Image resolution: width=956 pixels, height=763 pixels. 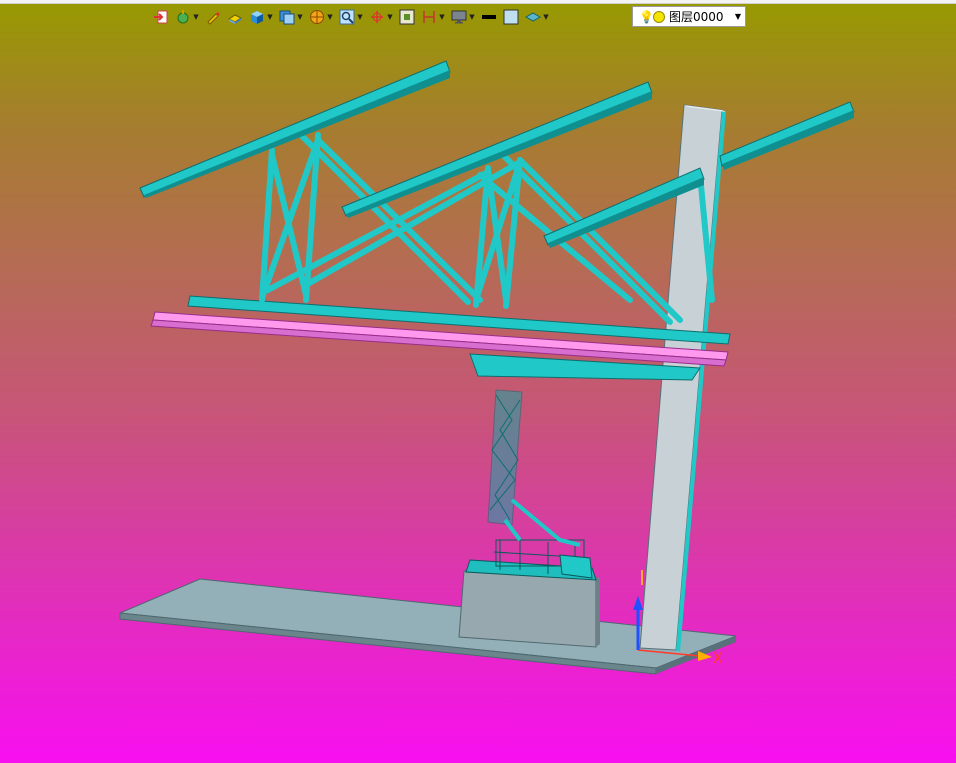 What do you see at coordinates (440, 338) in the screenshot?
I see `lower-rails` at bounding box center [440, 338].